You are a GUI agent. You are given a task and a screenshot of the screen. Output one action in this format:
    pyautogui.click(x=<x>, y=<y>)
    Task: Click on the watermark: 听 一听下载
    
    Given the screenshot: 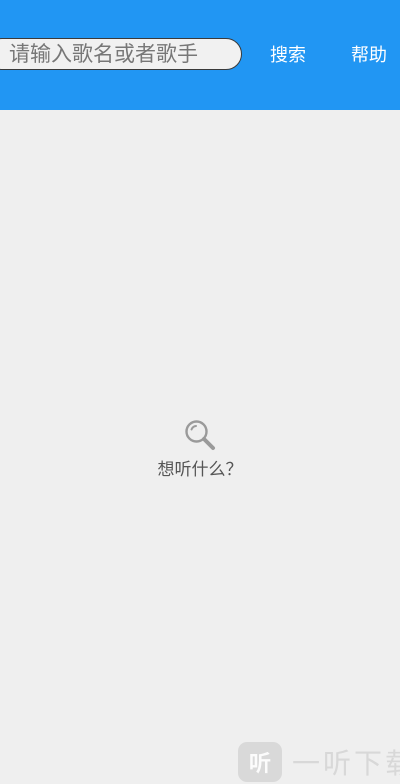 What is the action you would take?
    pyautogui.click(x=319, y=762)
    